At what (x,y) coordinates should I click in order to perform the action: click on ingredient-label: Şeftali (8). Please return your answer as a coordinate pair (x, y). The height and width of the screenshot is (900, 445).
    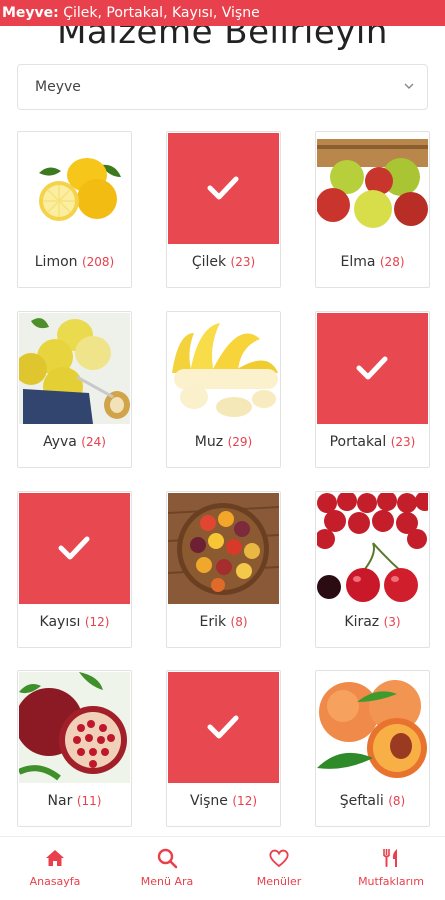
    Looking at the image, I should click on (372, 801).